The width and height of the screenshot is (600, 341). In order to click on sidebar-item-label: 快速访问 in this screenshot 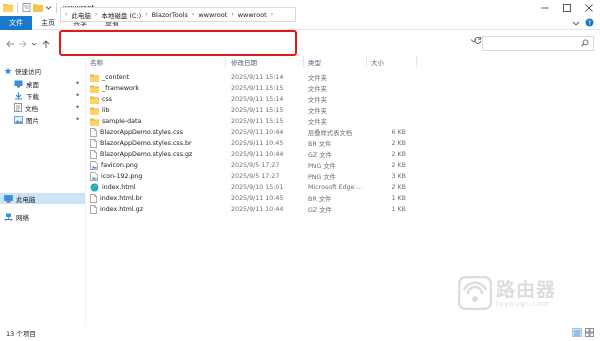, I will do `click(28, 71)`.